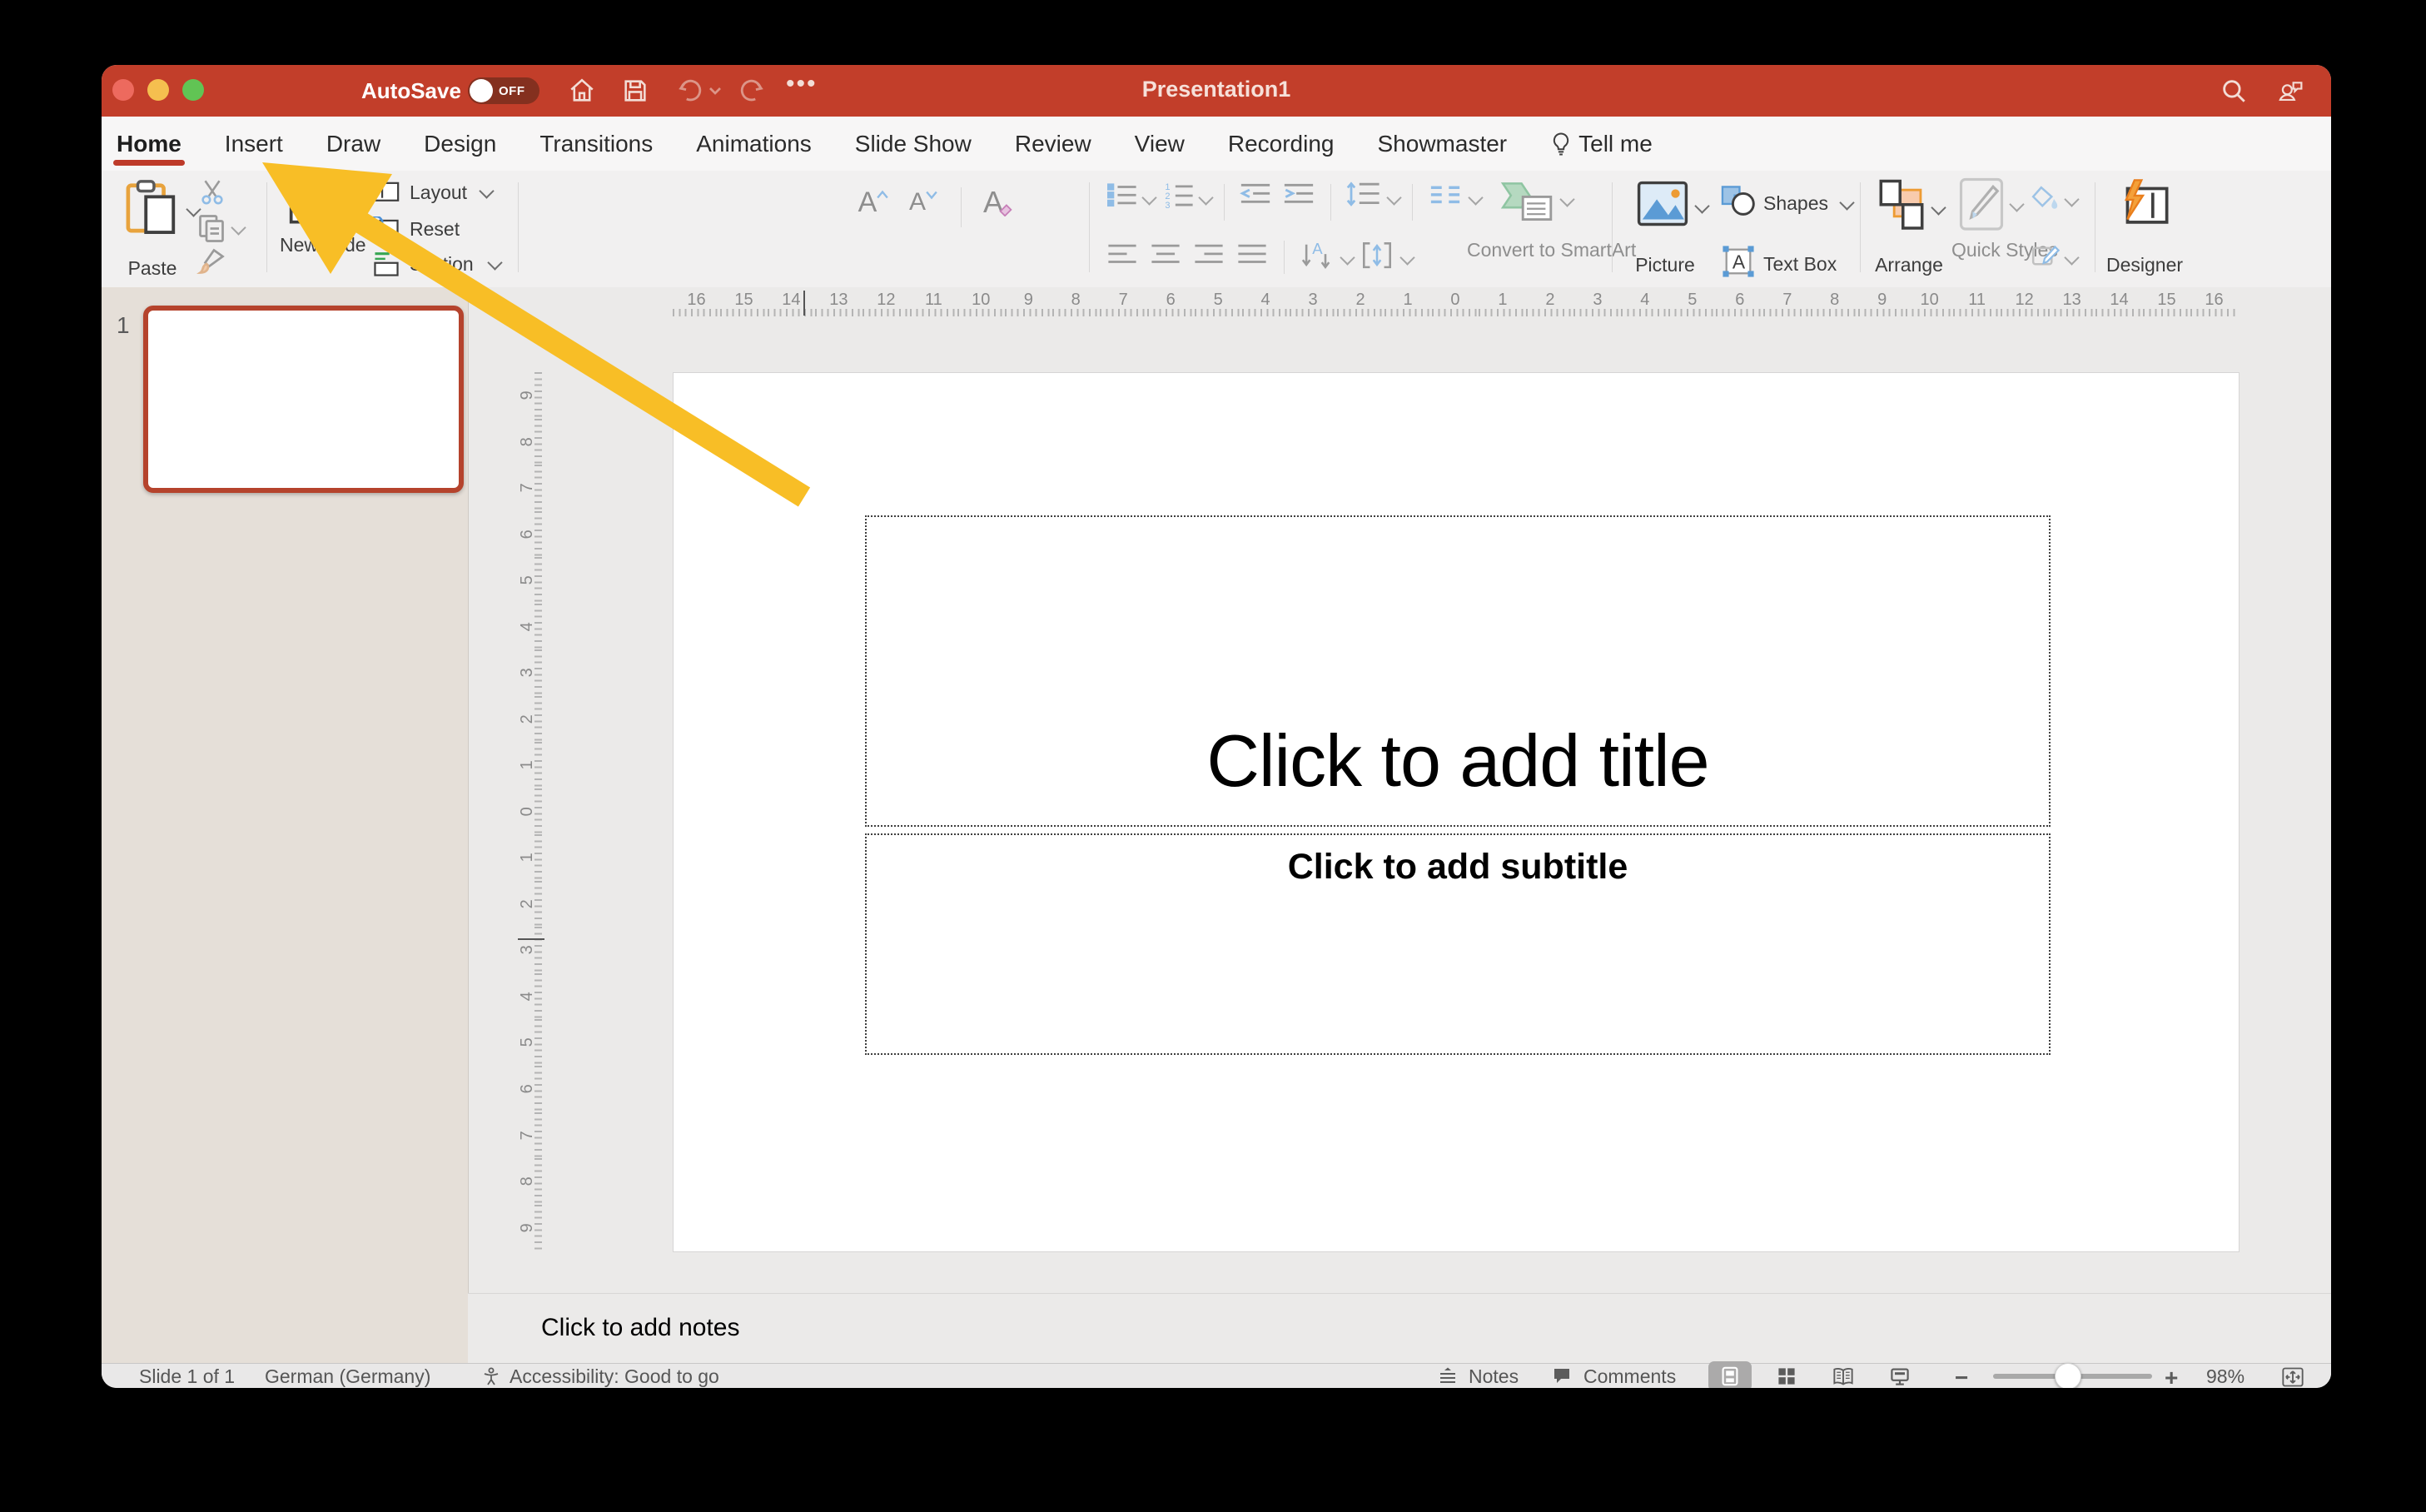 The image size is (2426, 1512). Describe the element at coordinates (2171, 1377) in the screenshot. I see `zoom-in-button: +` at that location.